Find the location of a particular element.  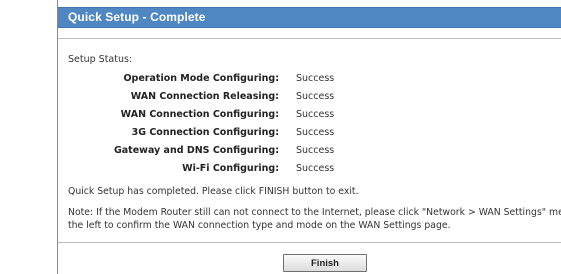

status-label: Wi-Fi Configuring: is located at coordinates (230, 168).